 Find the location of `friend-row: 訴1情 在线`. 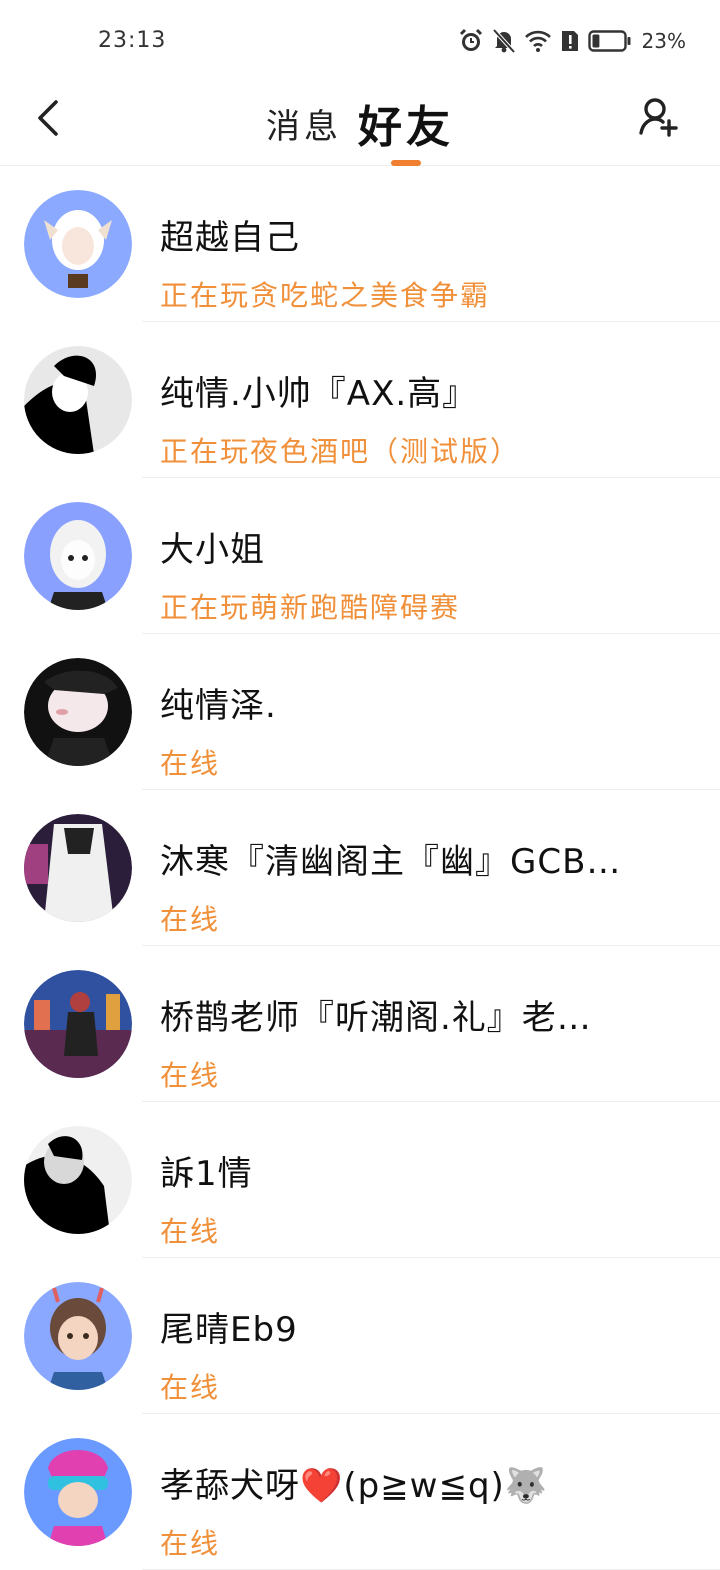

friend-row: 訴1情 在线 is located at coordinates (360, 1180).